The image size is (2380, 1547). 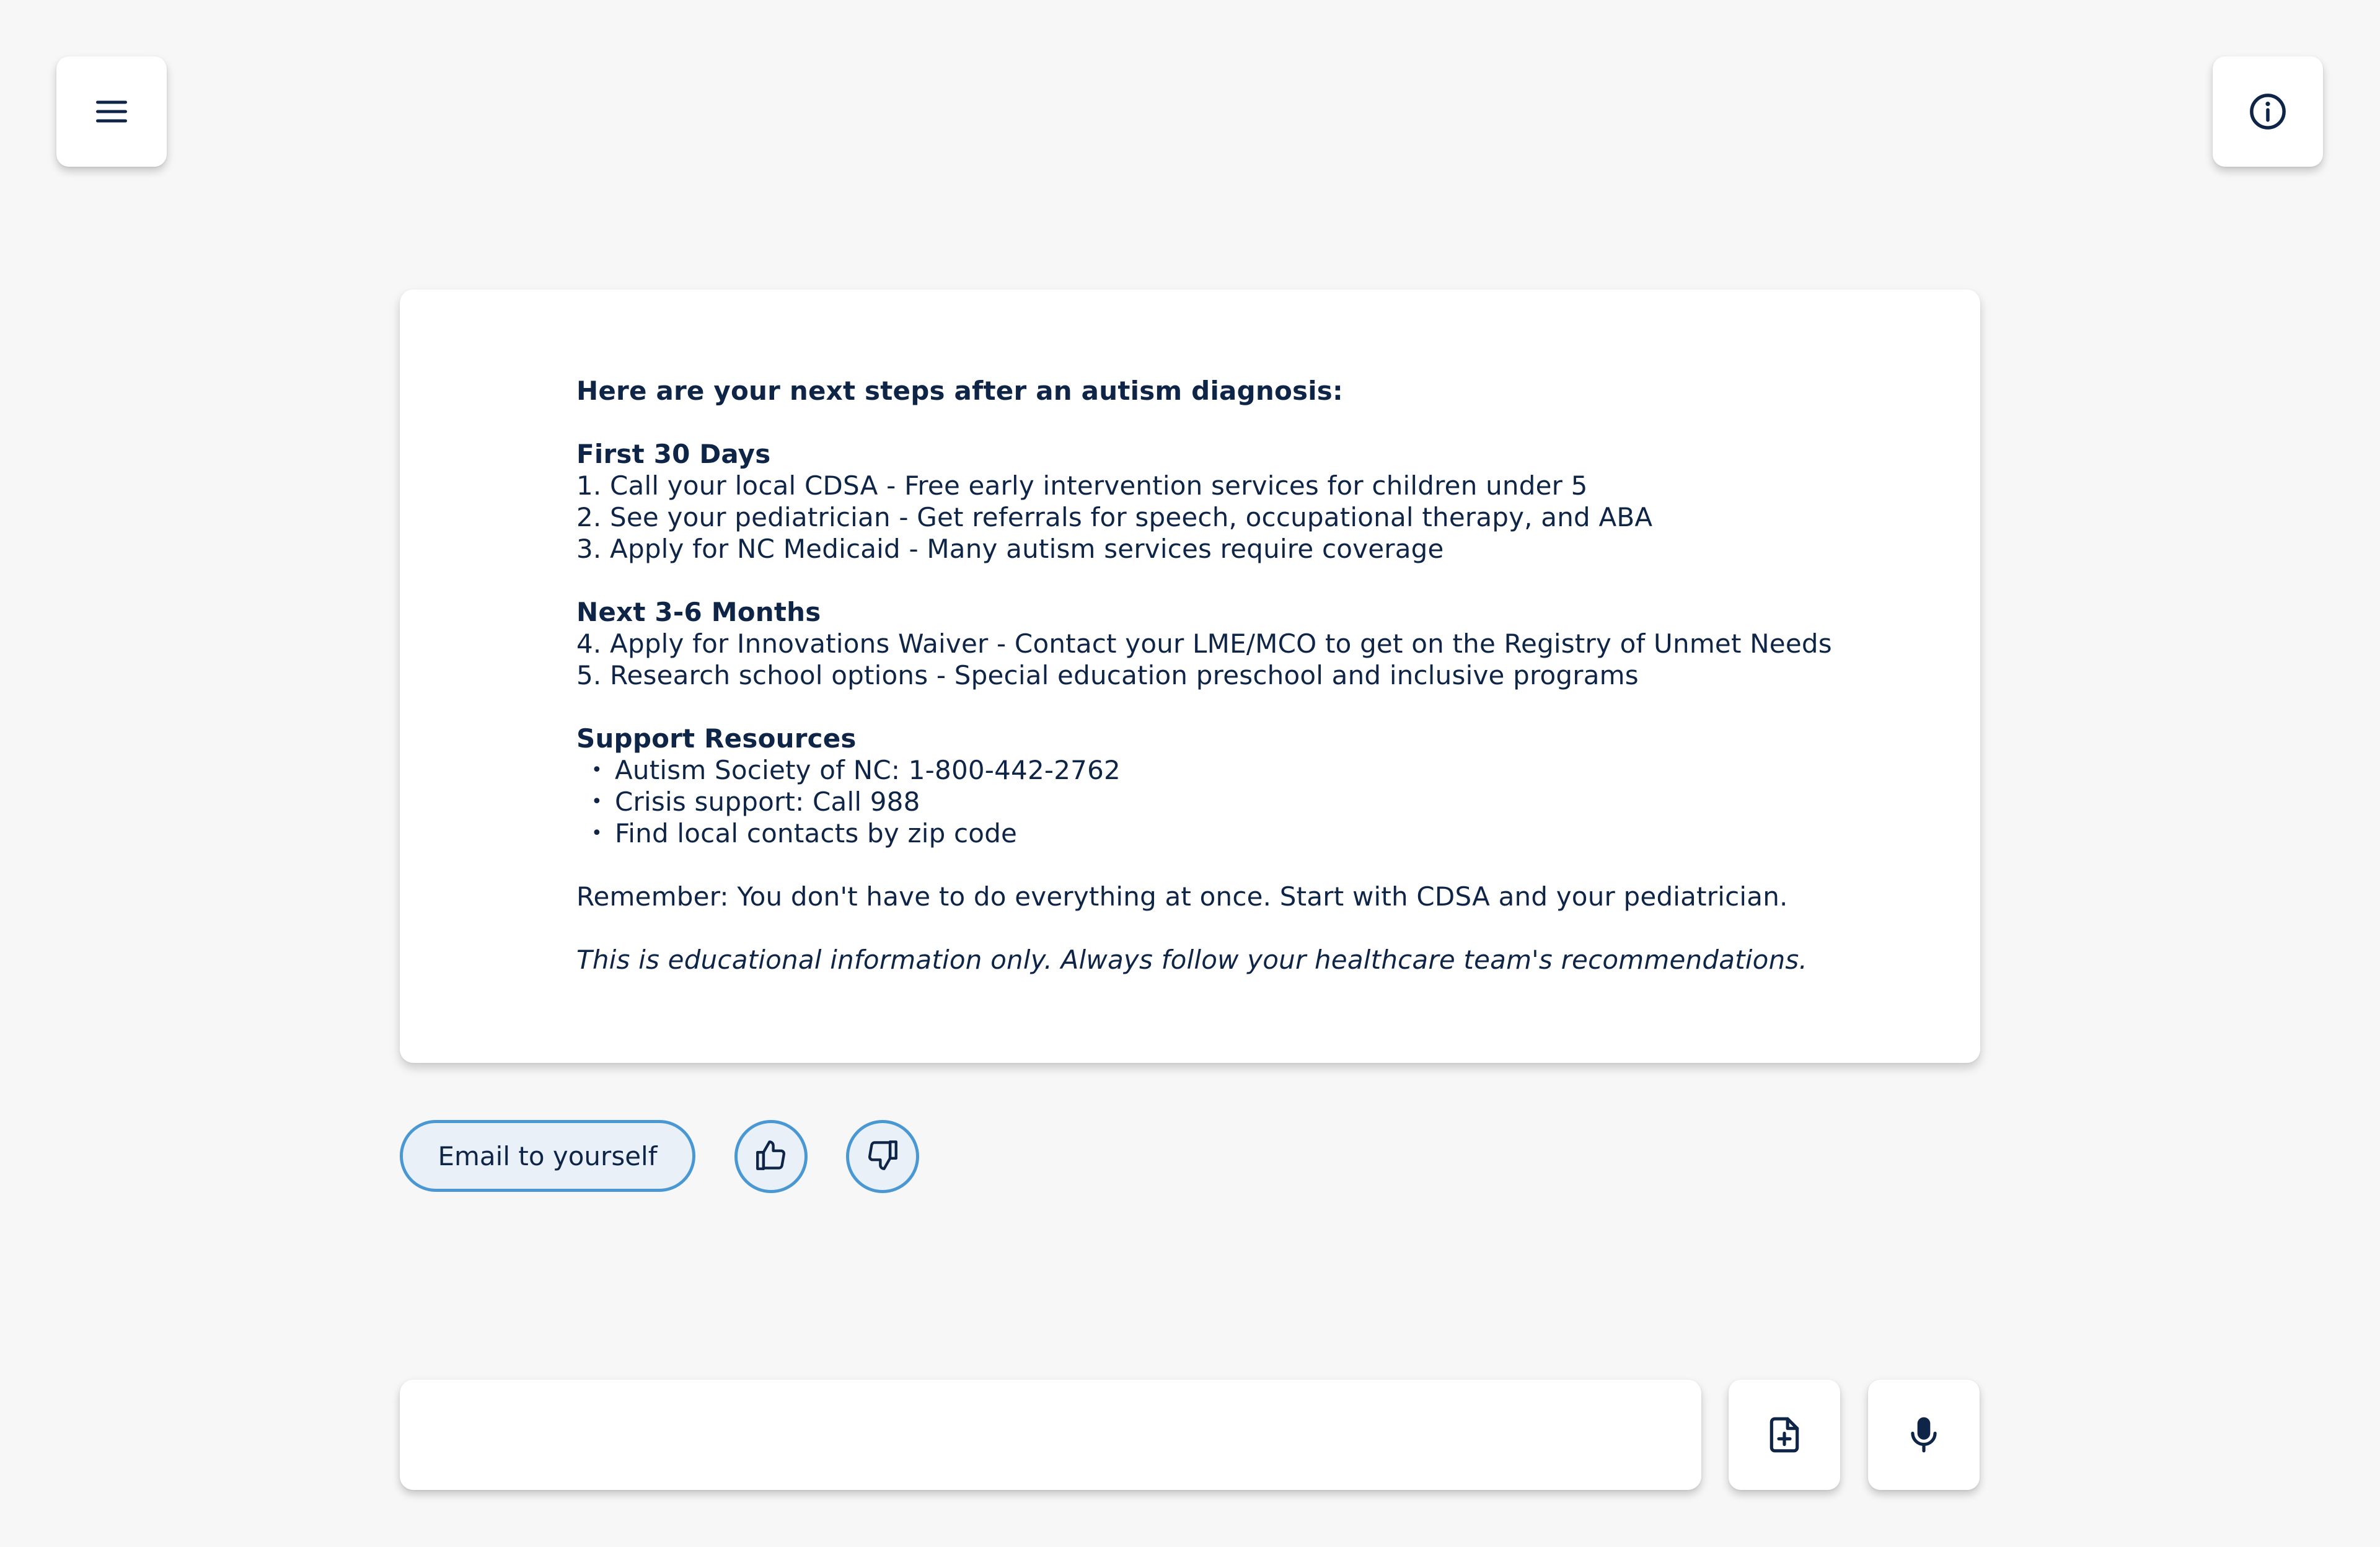 I want to click on file-plus-icon, so click(x=1784, y=1435).